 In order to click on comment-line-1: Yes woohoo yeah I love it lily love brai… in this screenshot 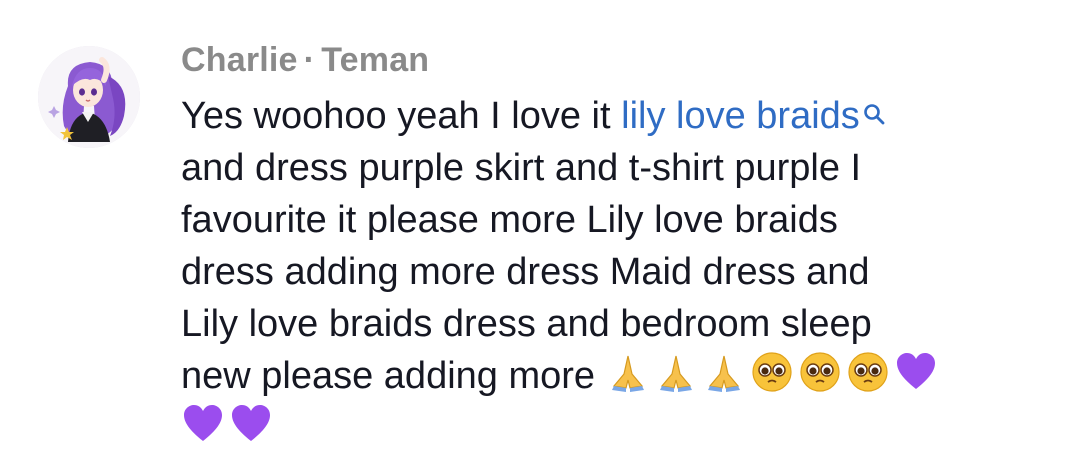, I will do `click(611, 116)`.